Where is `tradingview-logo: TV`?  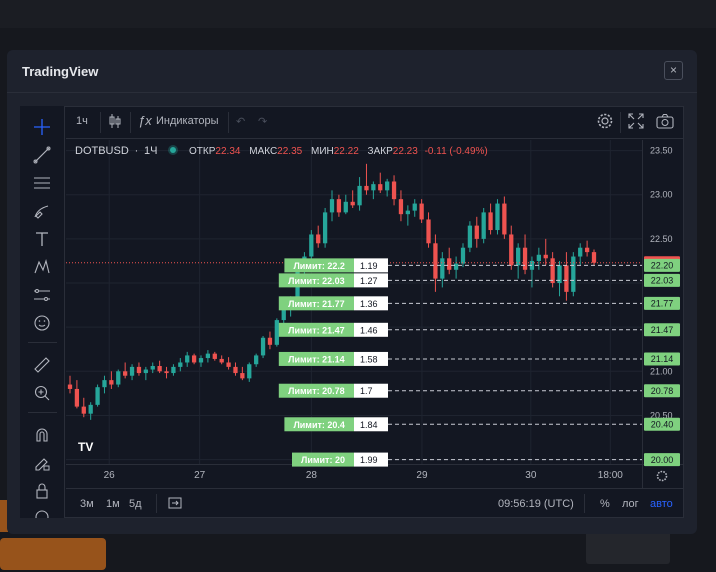
tradingview-logo: TV is located at coordinates (86, 447).